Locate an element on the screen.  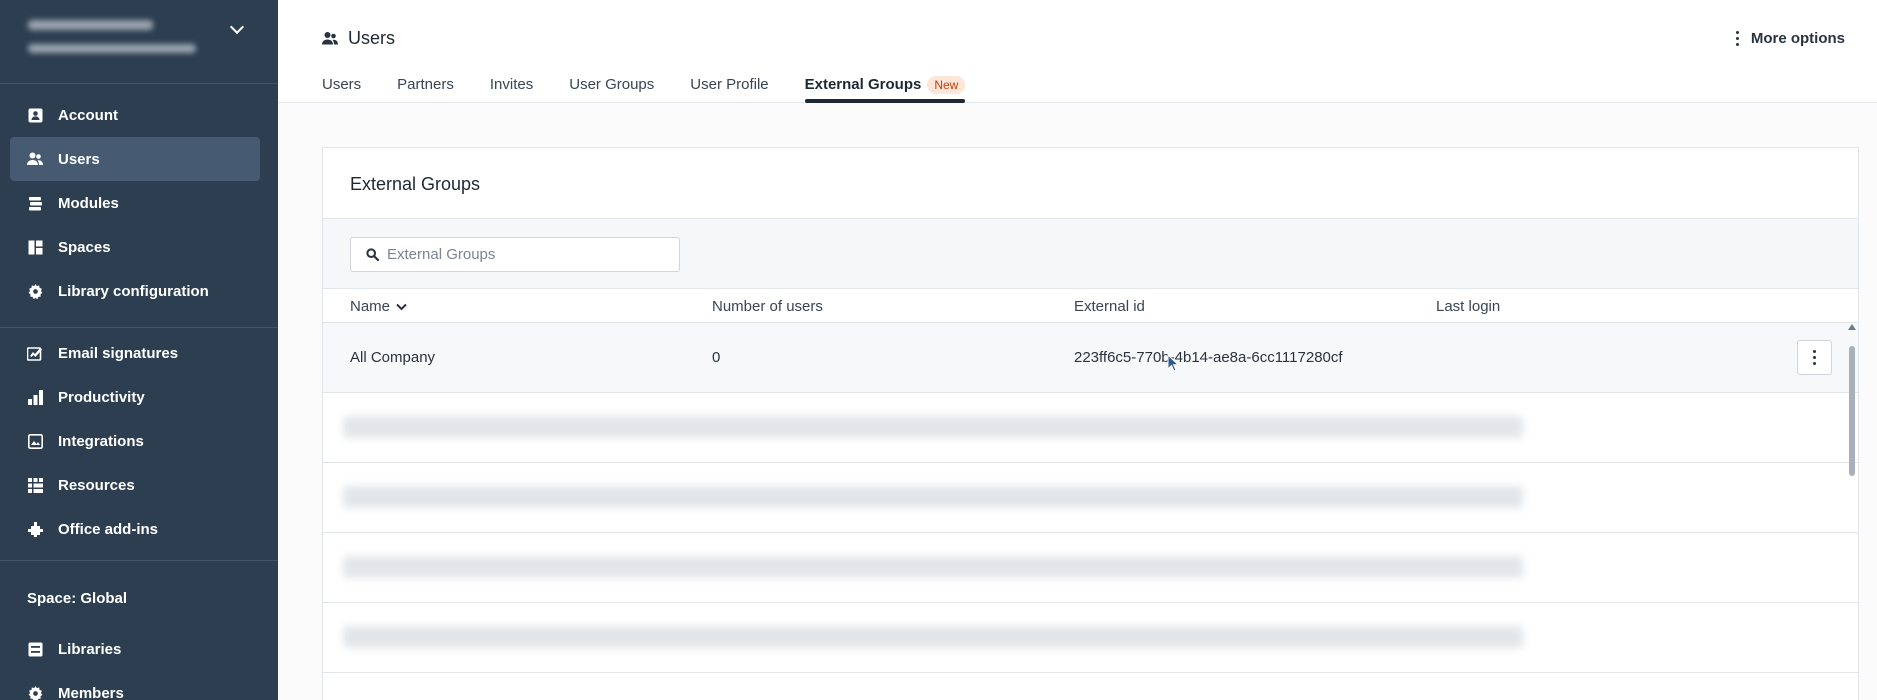
tab-label: Partners is located at coordinates (425, 84).